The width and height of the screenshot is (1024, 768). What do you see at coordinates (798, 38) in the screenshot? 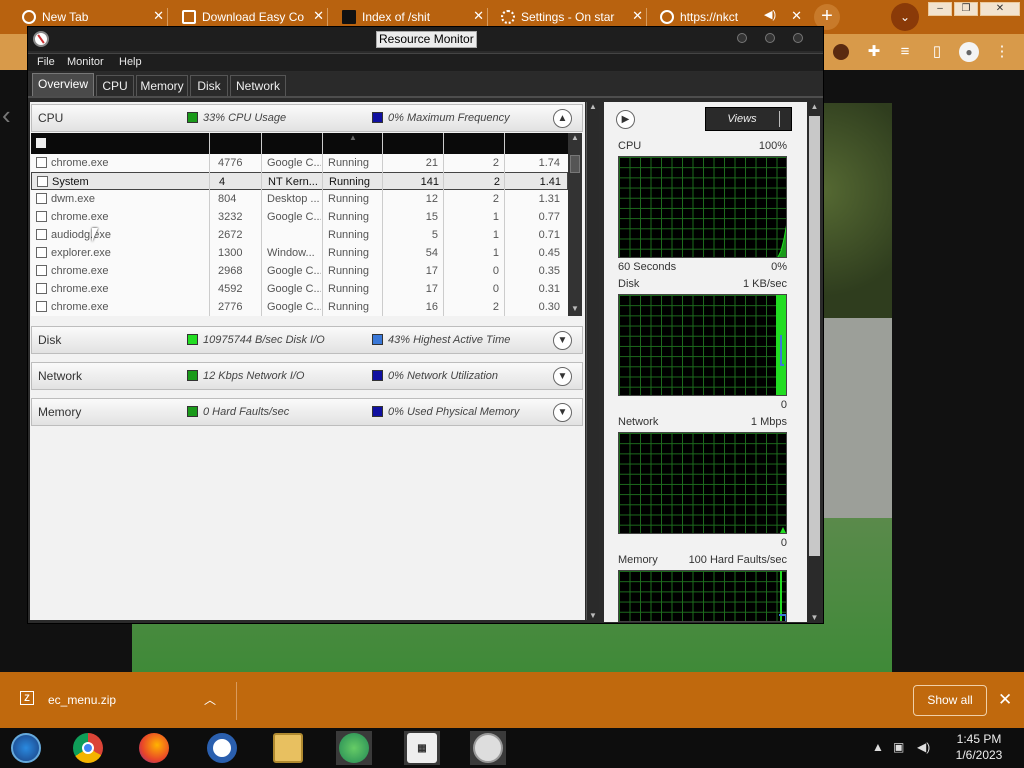
I see `close-window-icon` at bounding box center [798, 38].